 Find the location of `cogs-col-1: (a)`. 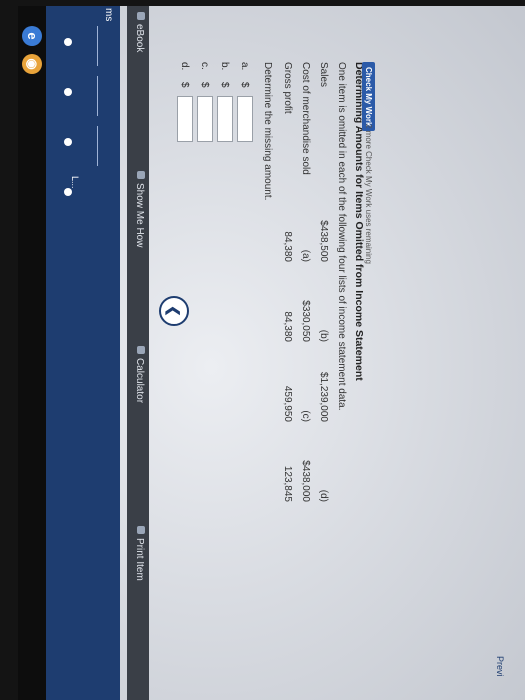

cogs-col-1: (a) is located at coordinates (305, 255).